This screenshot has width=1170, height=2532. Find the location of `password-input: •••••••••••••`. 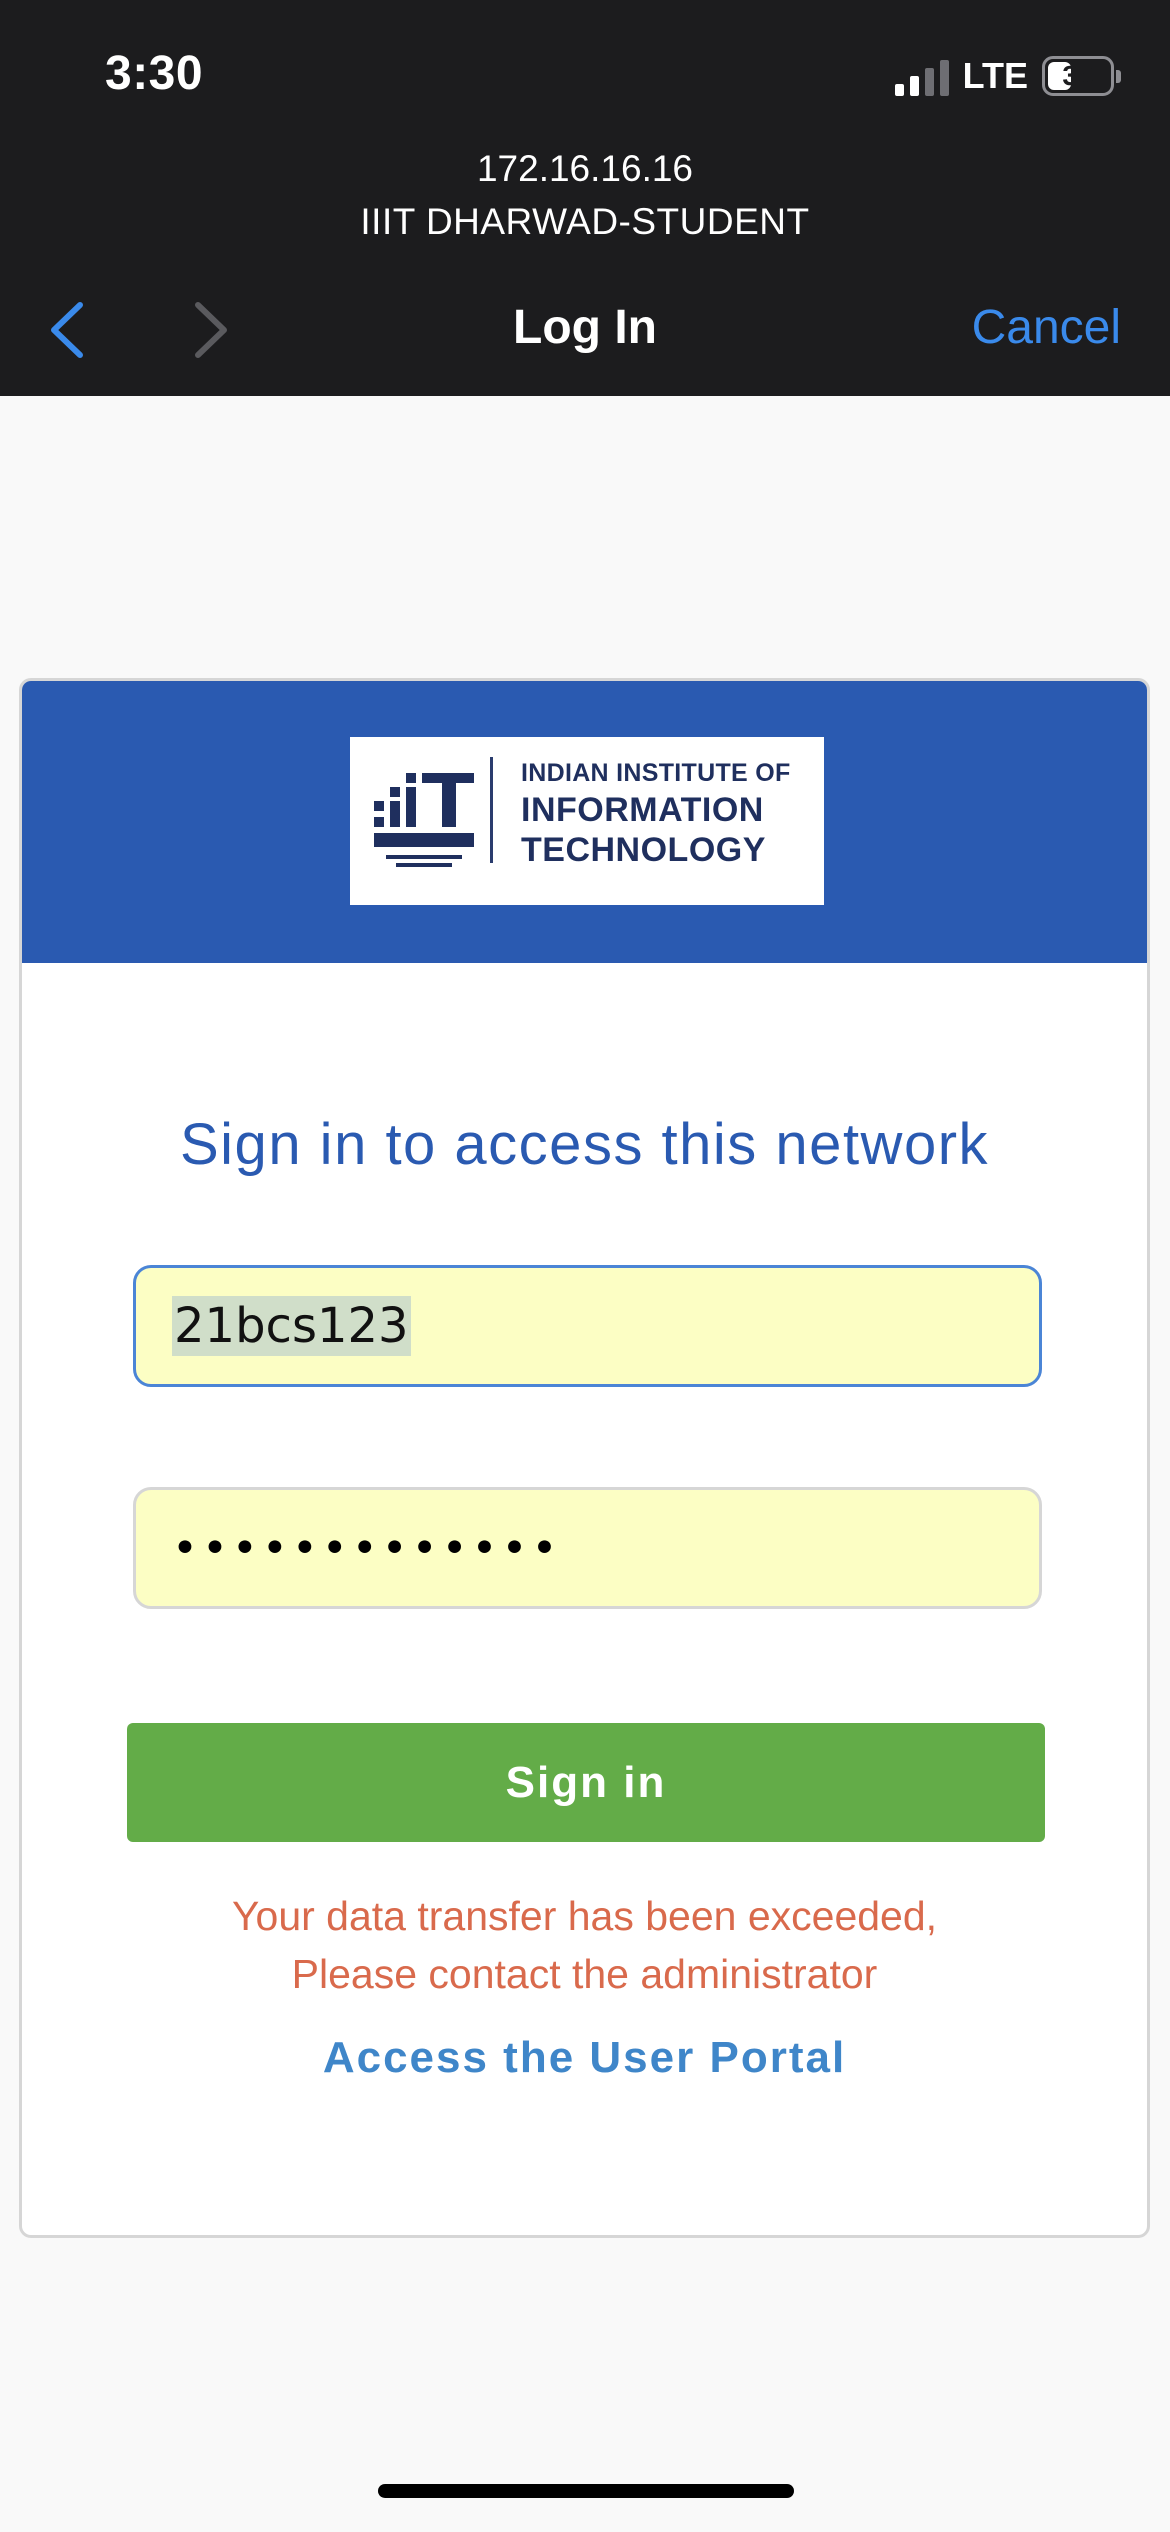

password-input: ••••••••••••• is located at coordinates (587, 1548).